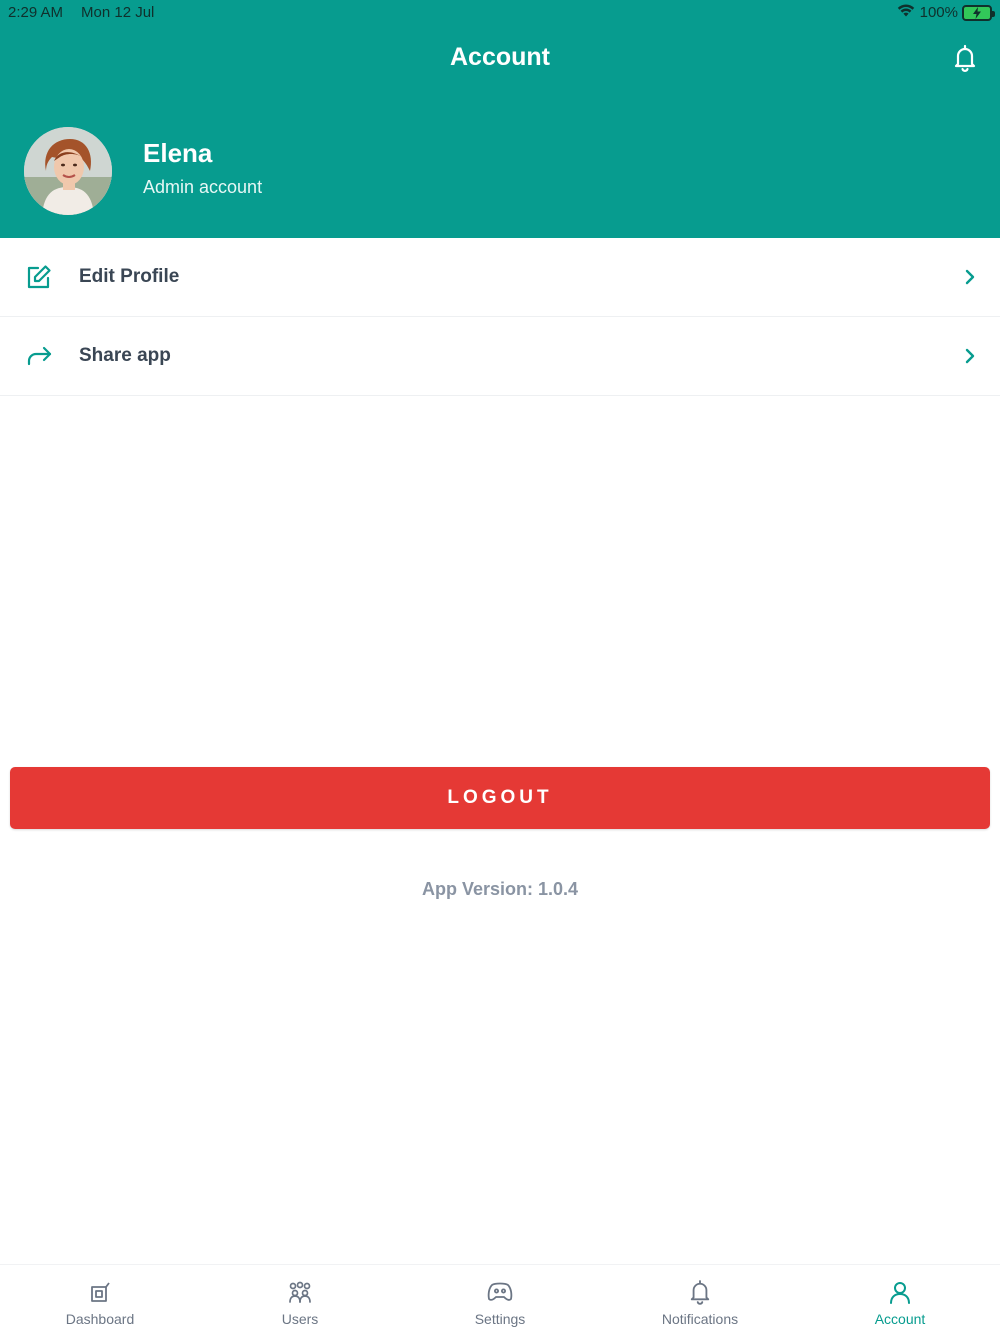 The image size is (1000, 1334). I want to click on users-icon, so click(300, 1292).